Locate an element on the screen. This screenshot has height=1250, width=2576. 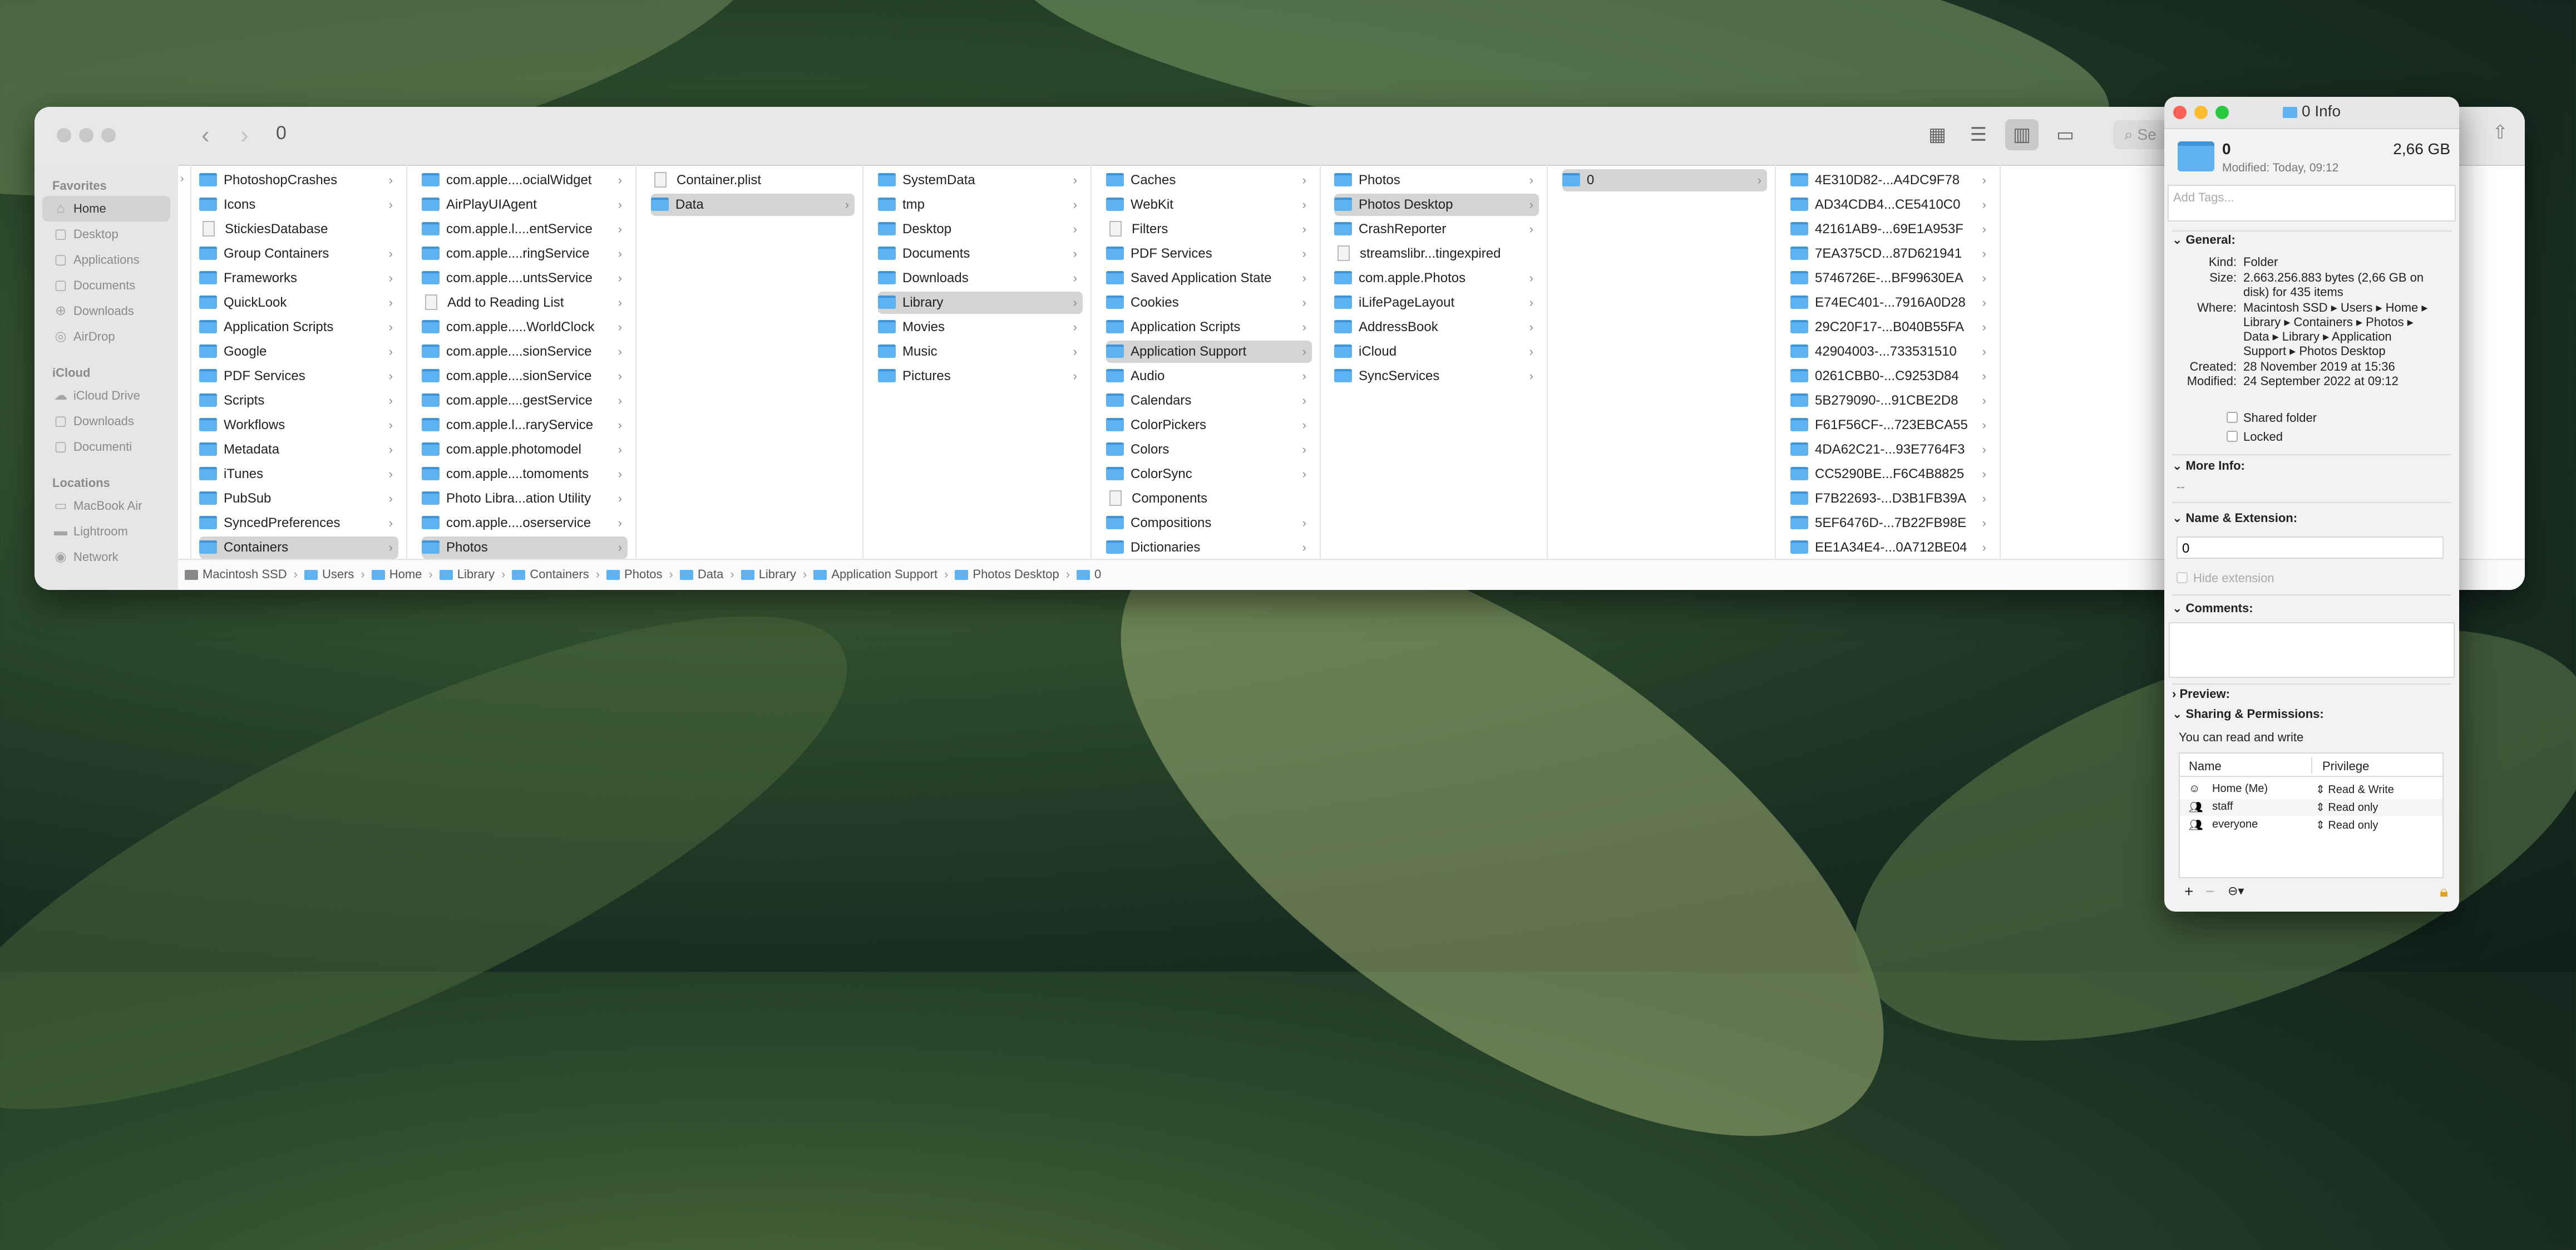
list-item: Desktop › is located at coordinates (980, 229).